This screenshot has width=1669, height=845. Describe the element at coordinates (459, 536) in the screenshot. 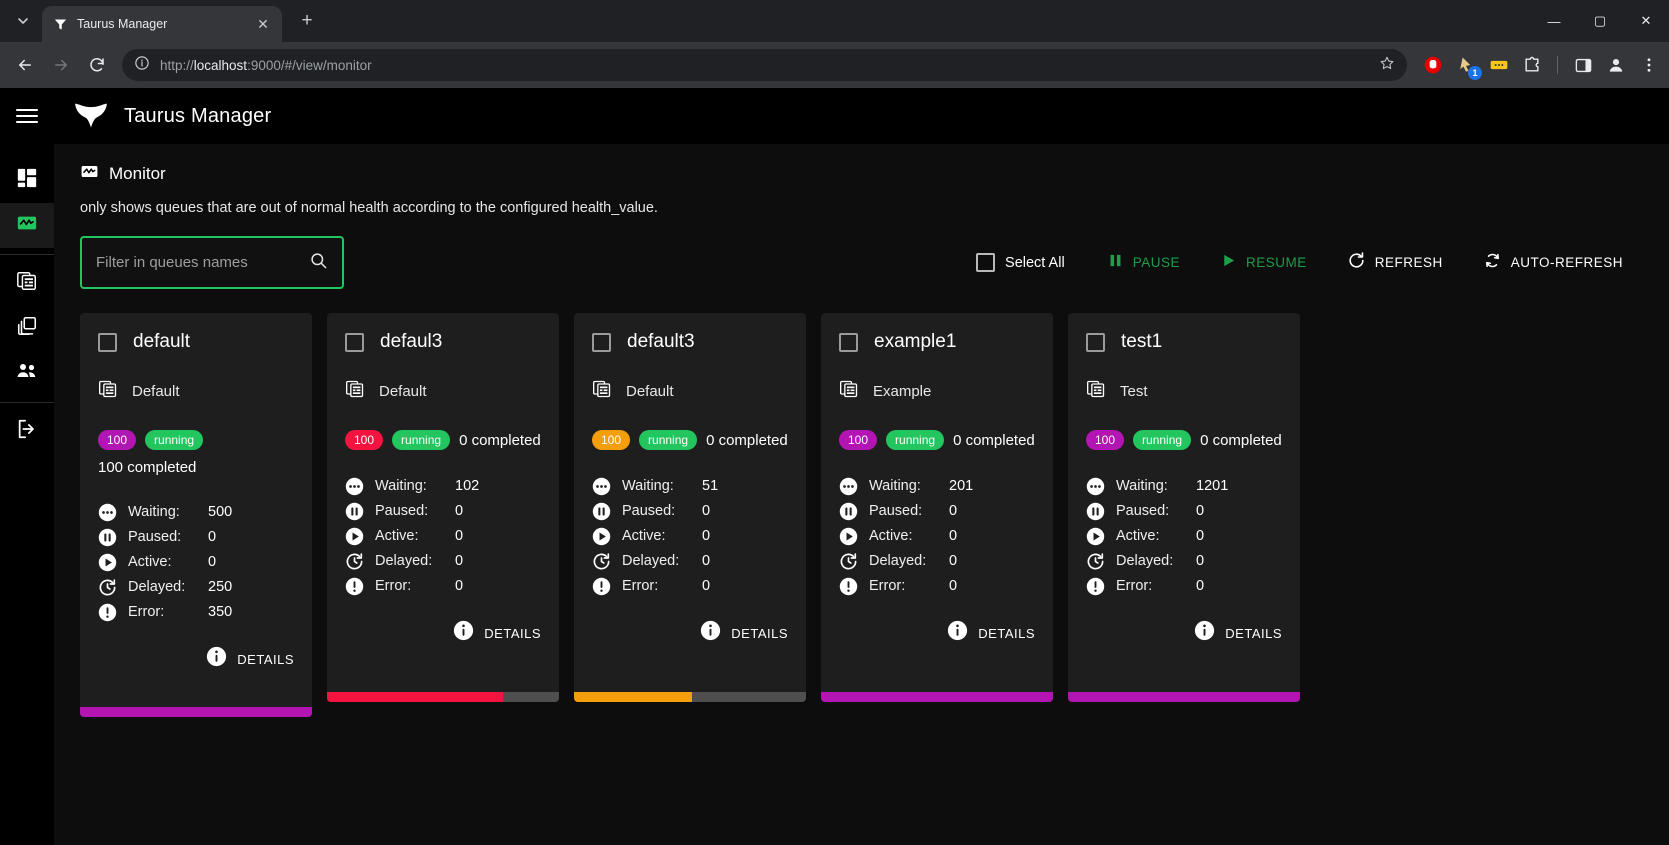

I see `stat-value-active: 0` at that location.